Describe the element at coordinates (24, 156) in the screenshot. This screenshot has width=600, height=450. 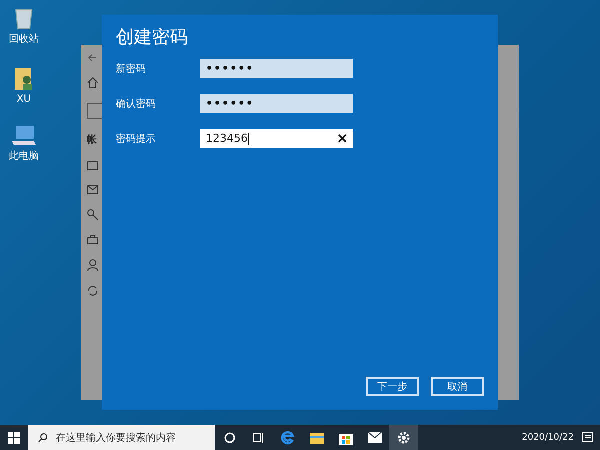
I see `desktop-icon-label: 此电脑` at that location.